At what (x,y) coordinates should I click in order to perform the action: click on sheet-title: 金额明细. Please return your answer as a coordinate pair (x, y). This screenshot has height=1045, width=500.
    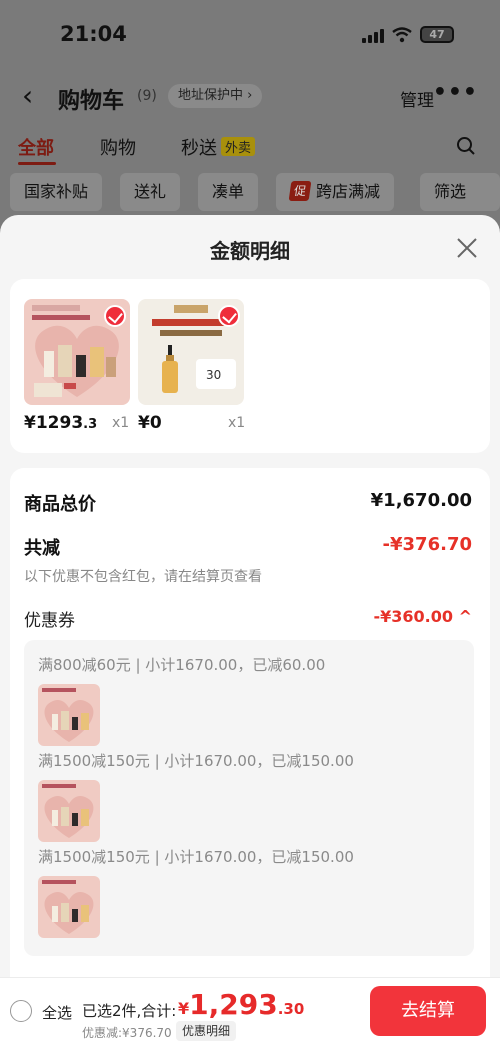
    Looking at the image, I should click on (250, 251).